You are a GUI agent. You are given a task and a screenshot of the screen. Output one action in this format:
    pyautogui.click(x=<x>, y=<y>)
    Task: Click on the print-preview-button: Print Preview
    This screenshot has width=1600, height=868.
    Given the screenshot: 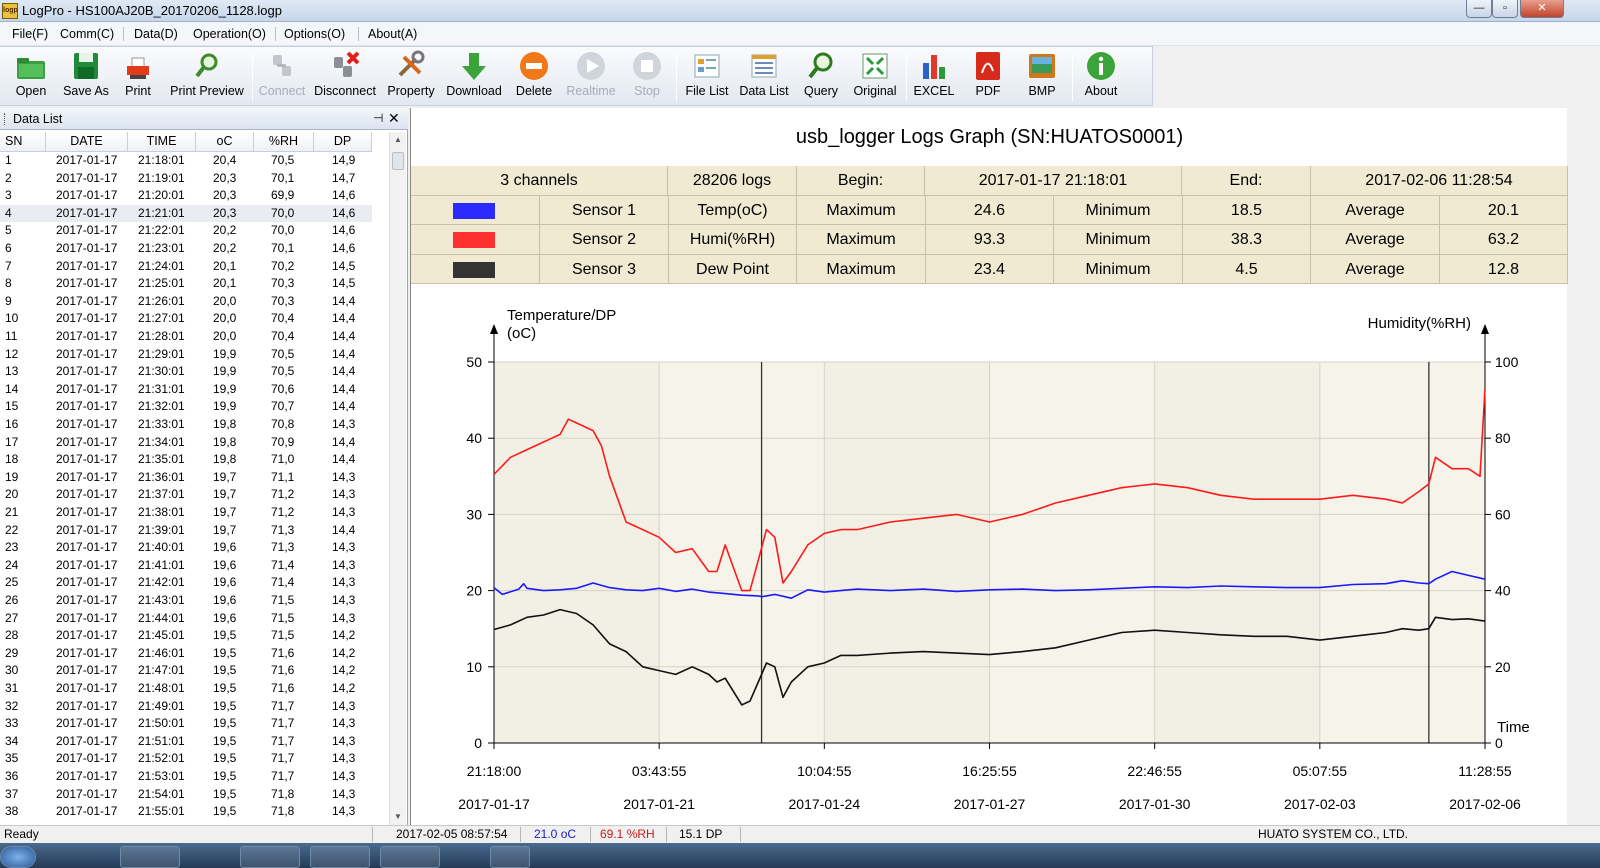 What is the action you would take?
    pyautogui.click(x=207, y=77)
    